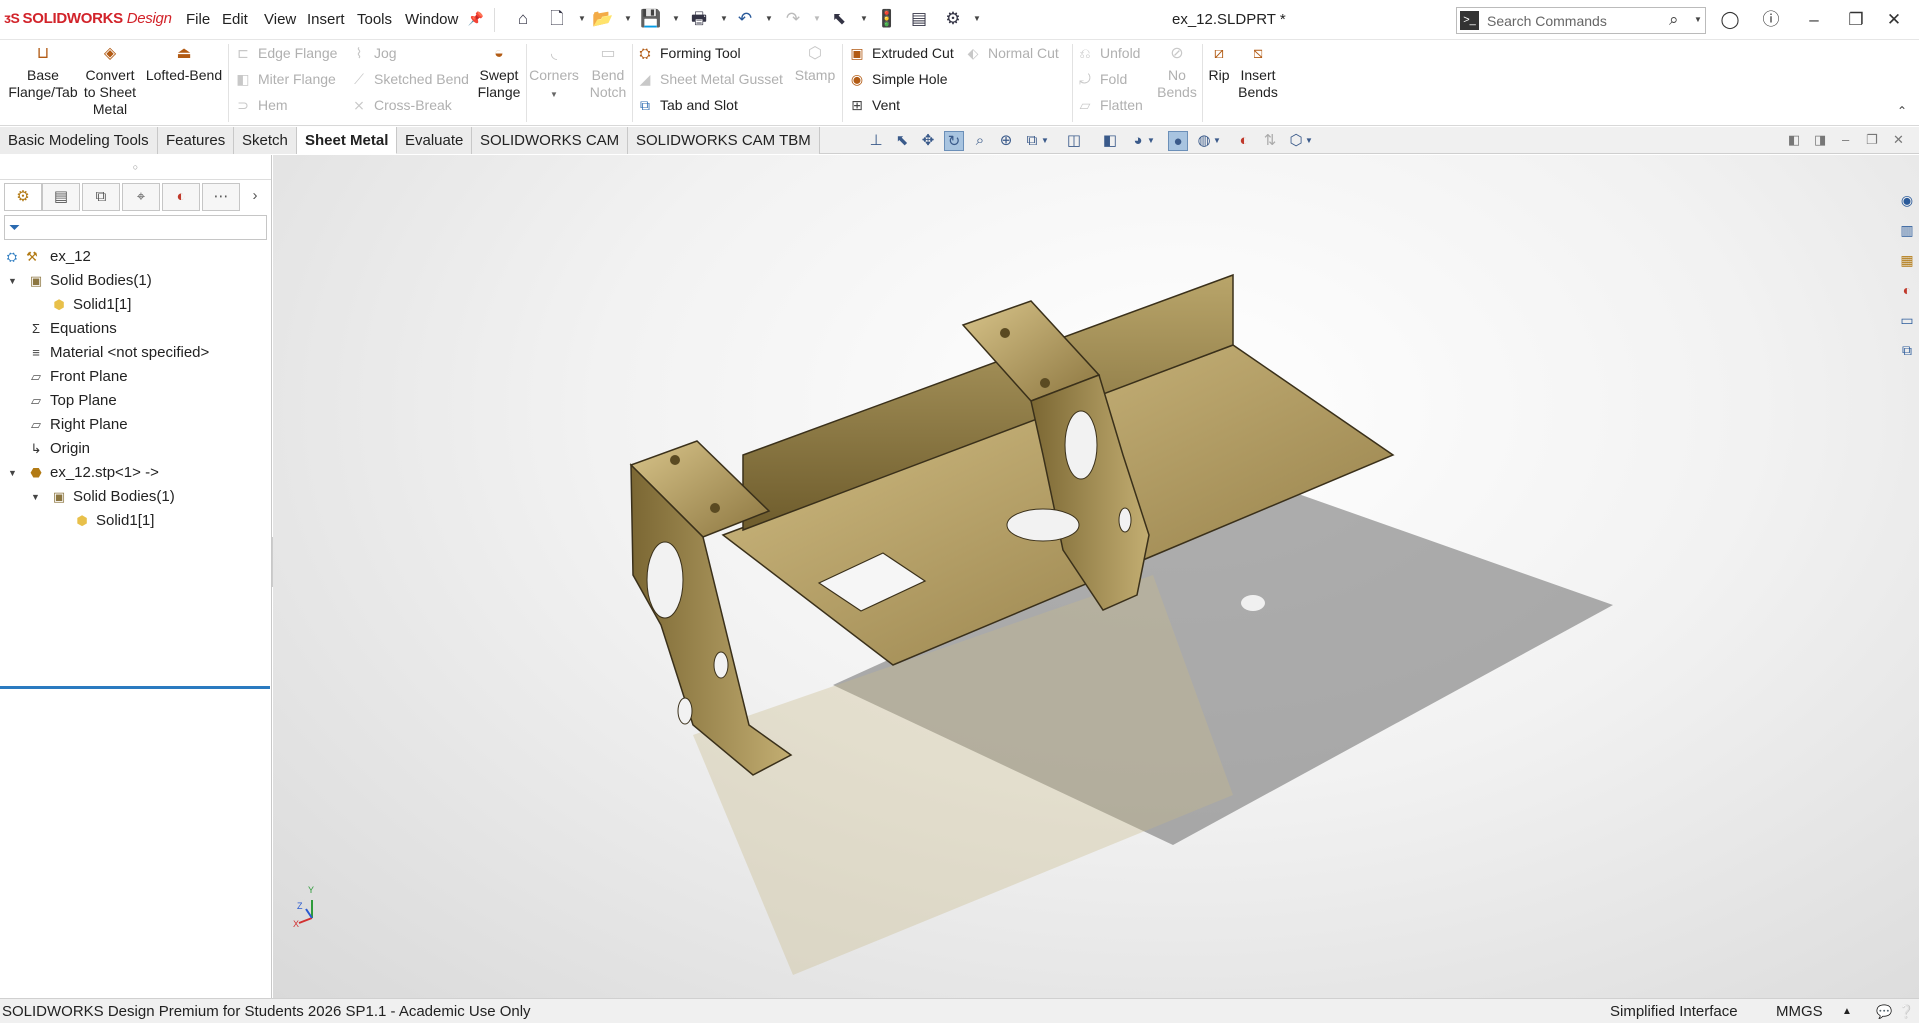 The image size is (1919, 1024). I want to click on forming-tool-button: ⛭ Forming Tool, so click(688, 53).